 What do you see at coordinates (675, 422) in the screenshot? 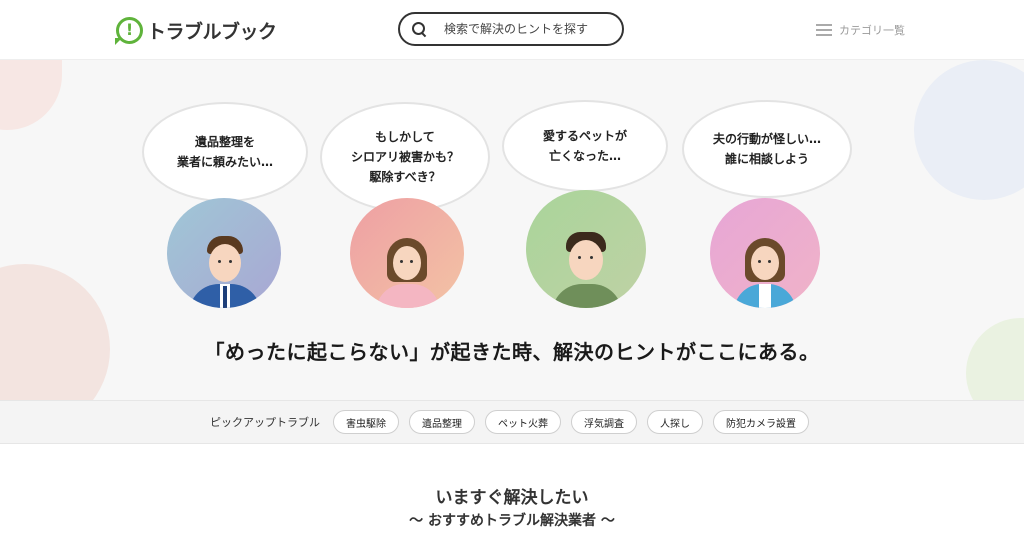
I see `chip-person-search: 人探し` at bounding box center [675, 422].